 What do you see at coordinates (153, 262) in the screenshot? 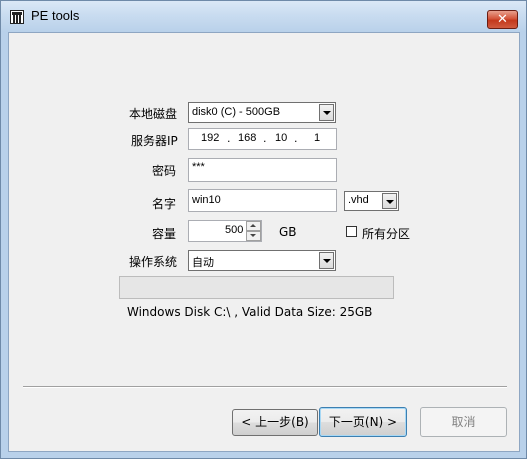
I see `os-label: 操作系统` at bounding box center [153, 262].